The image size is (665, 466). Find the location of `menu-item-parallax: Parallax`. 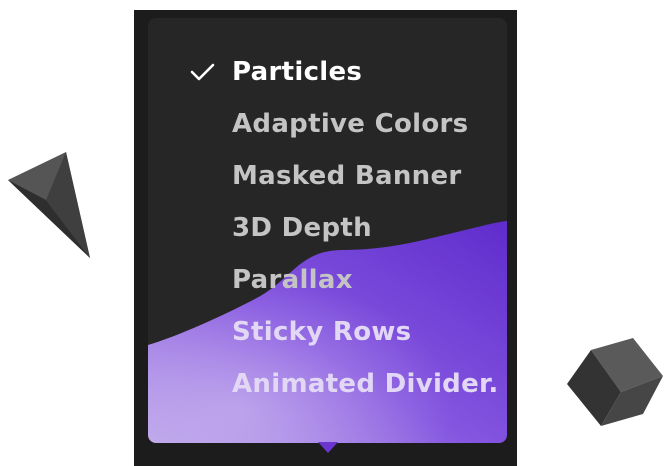

menu-item-parallax: Parallax is located at coordinates (343, 280).